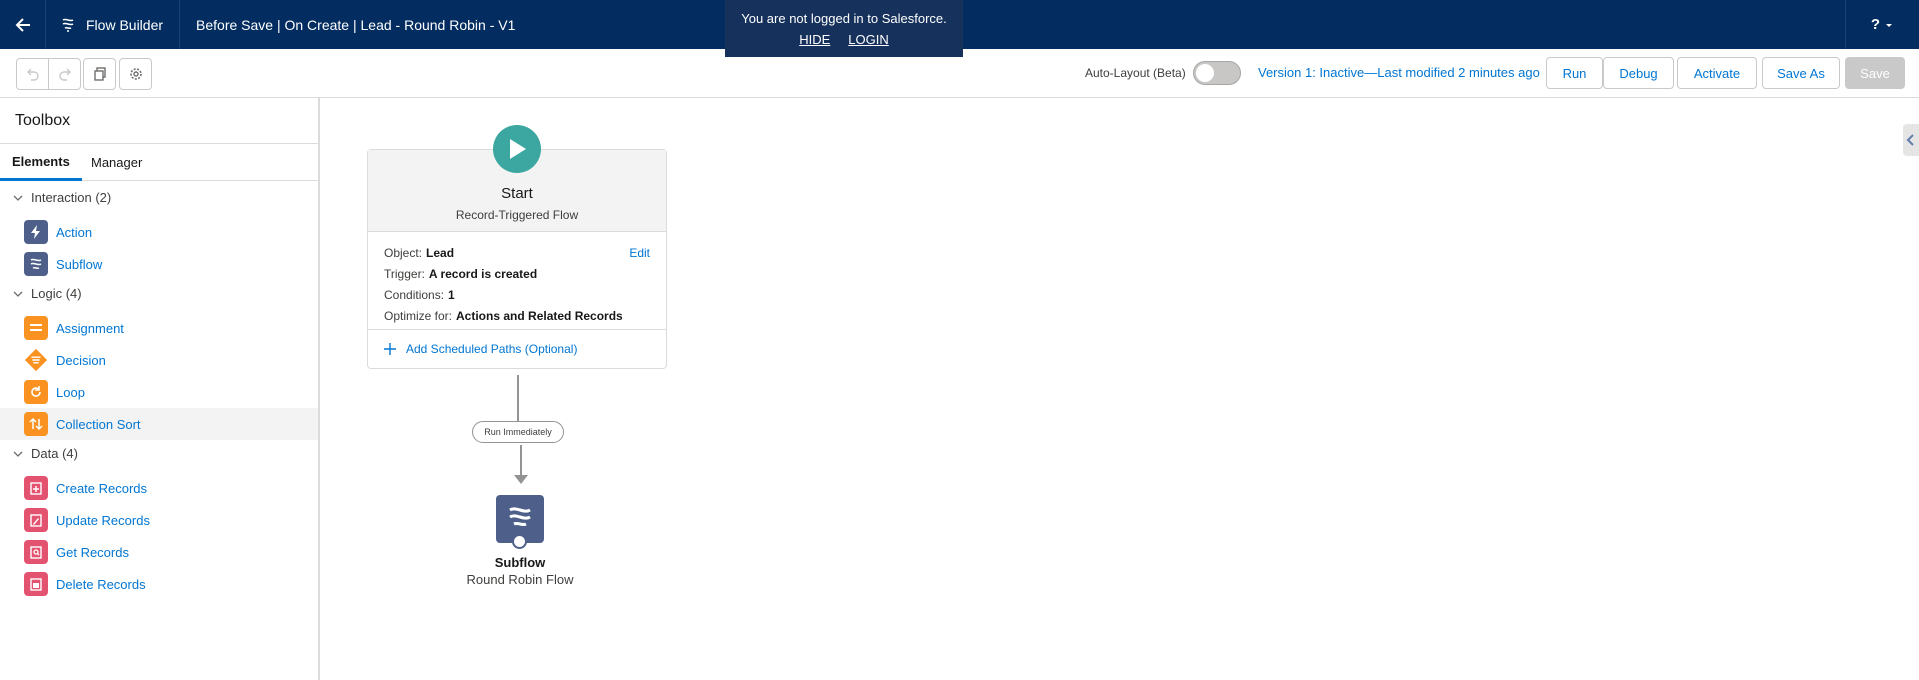 The image size is (1919, 680). Describe the element at coordinates (159, 360) in the screenshot. I see `element-decision: Decision` at that location.